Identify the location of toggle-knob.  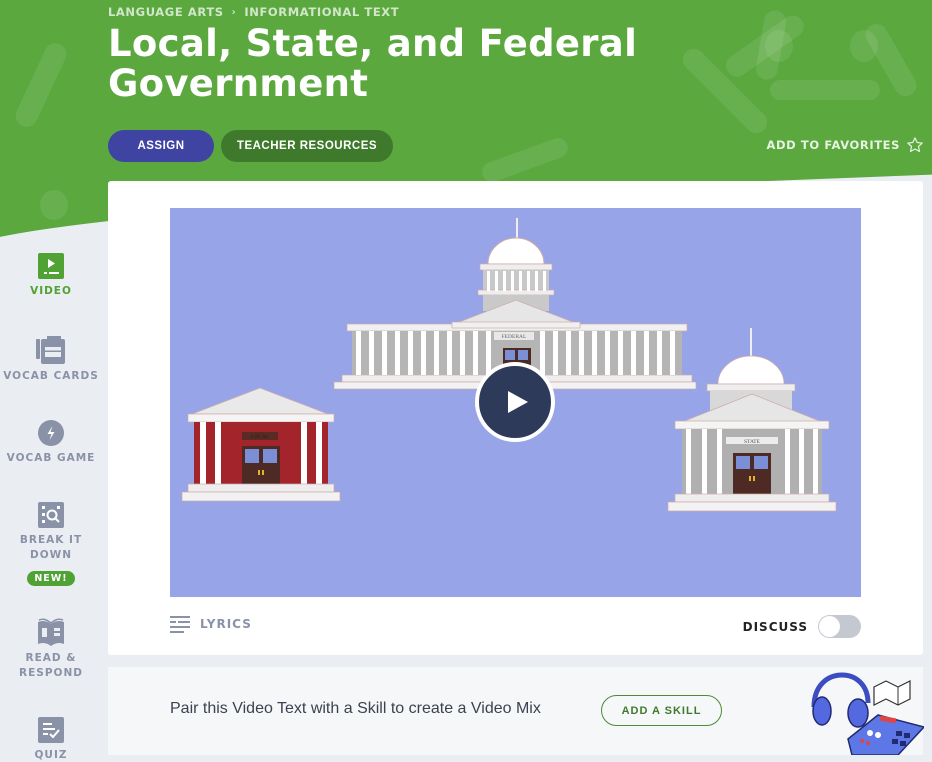
(829, 626).